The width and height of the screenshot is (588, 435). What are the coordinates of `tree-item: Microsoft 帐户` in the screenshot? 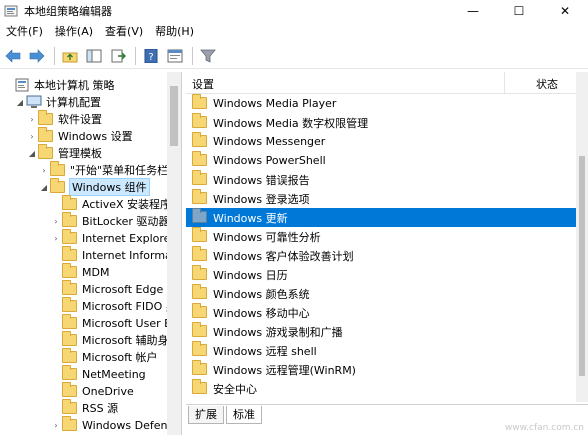 It's located at (104, 357).